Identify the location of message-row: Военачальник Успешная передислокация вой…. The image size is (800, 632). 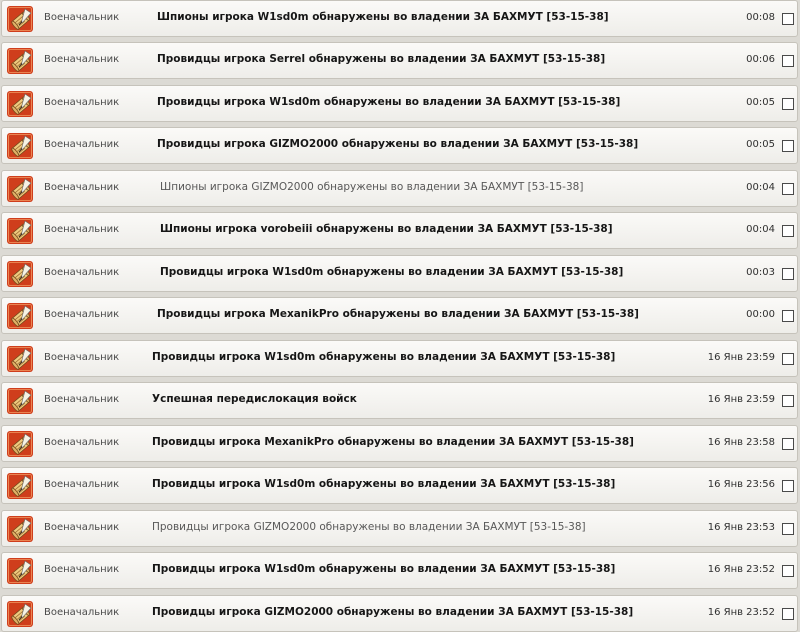
(399, 400).